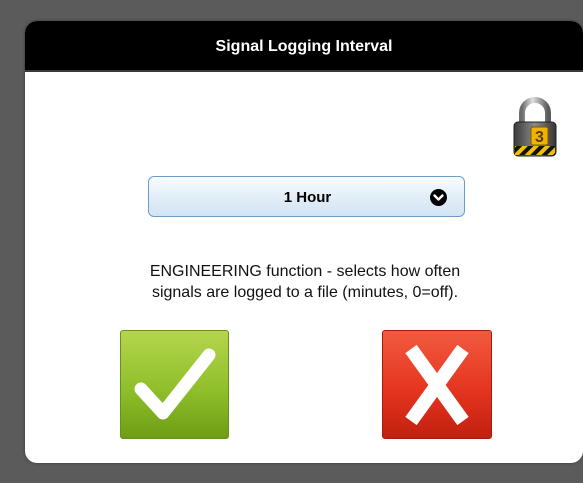 This screenshot has width=583, height=483. I want to click on dialog-title: Signal Logging Interval, so click(304, 46).